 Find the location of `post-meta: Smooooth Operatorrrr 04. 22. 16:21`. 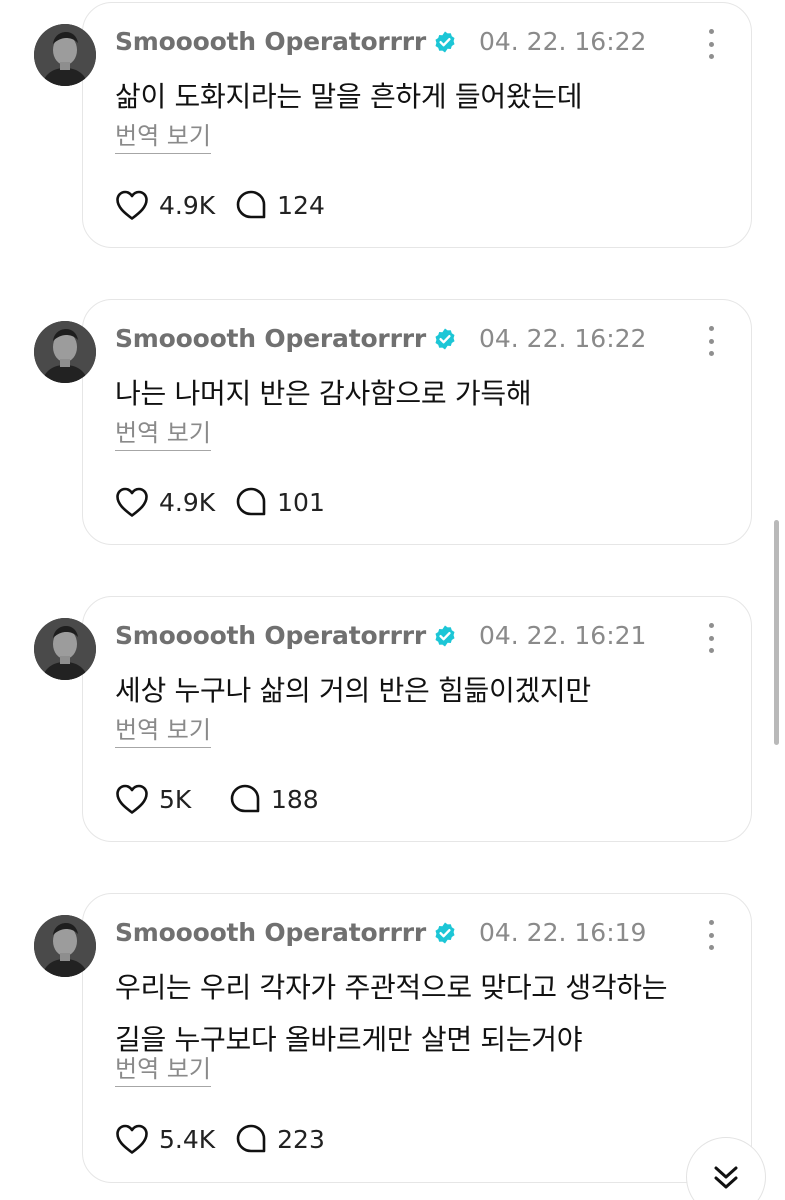

post-meta: Smooooth Operatorrrr 04. 22. 16:21 is located at coordinates (380, 635).